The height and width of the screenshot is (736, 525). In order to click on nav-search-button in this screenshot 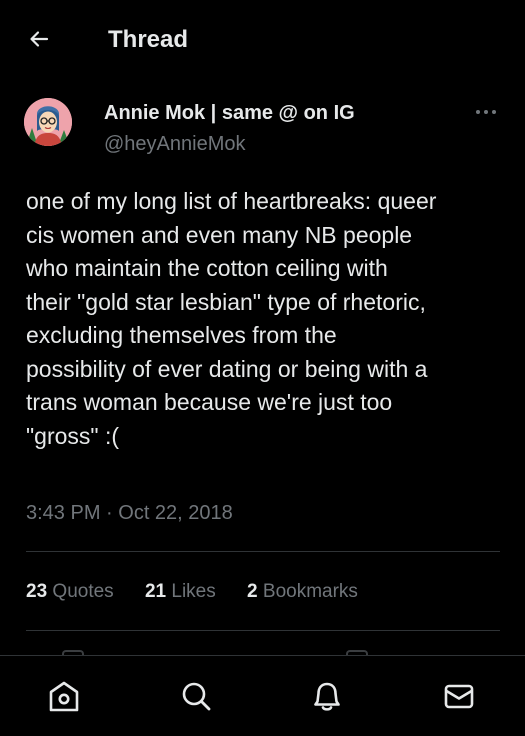, I will do `click(196, 696)`.